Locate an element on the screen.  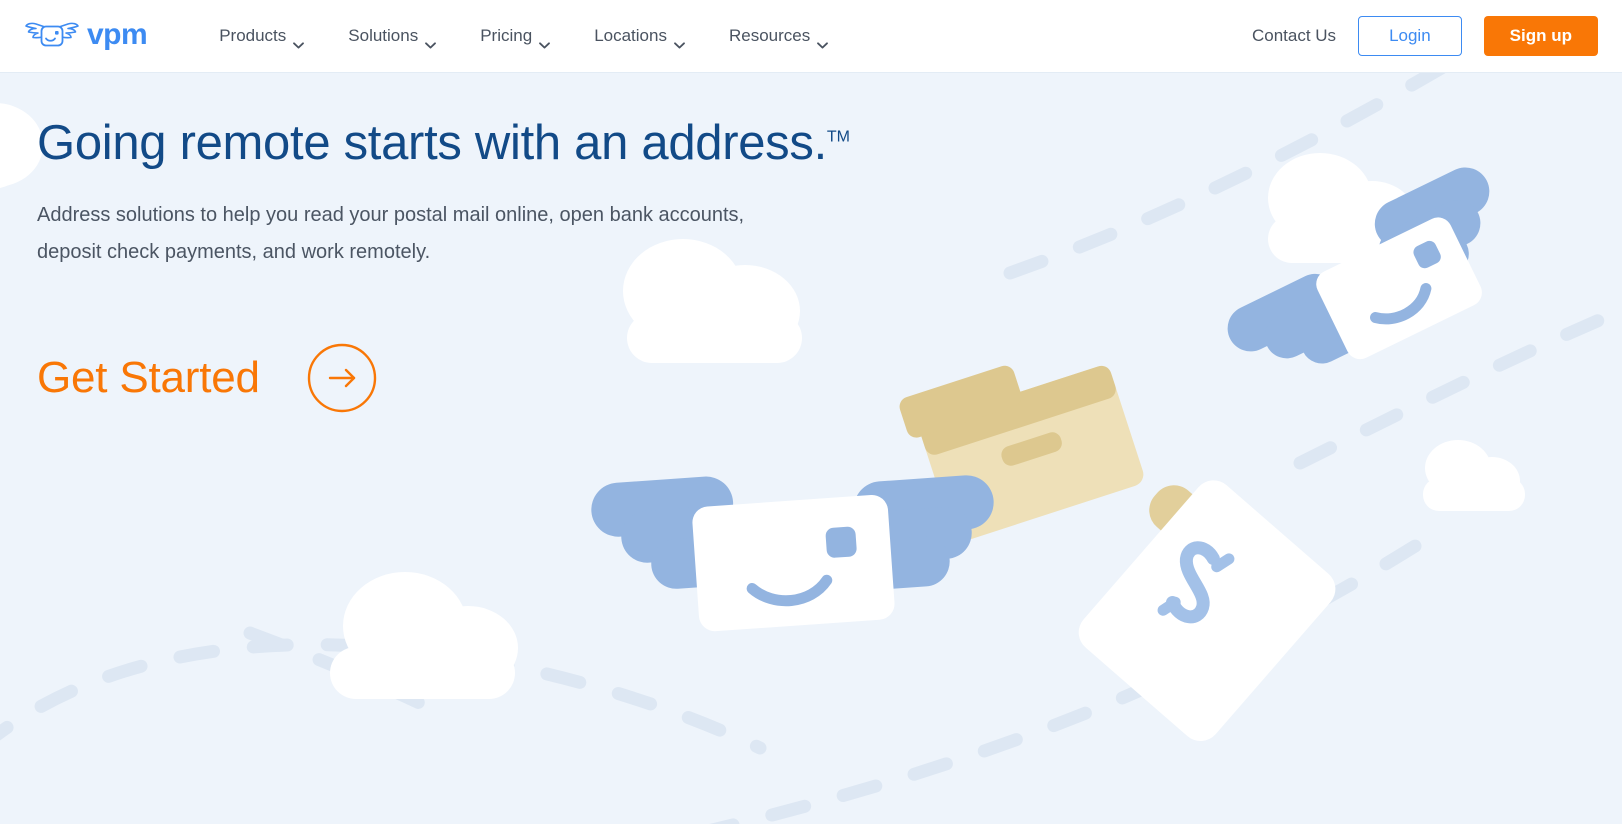
nav-label: Products is located at coordinates (253, 35).